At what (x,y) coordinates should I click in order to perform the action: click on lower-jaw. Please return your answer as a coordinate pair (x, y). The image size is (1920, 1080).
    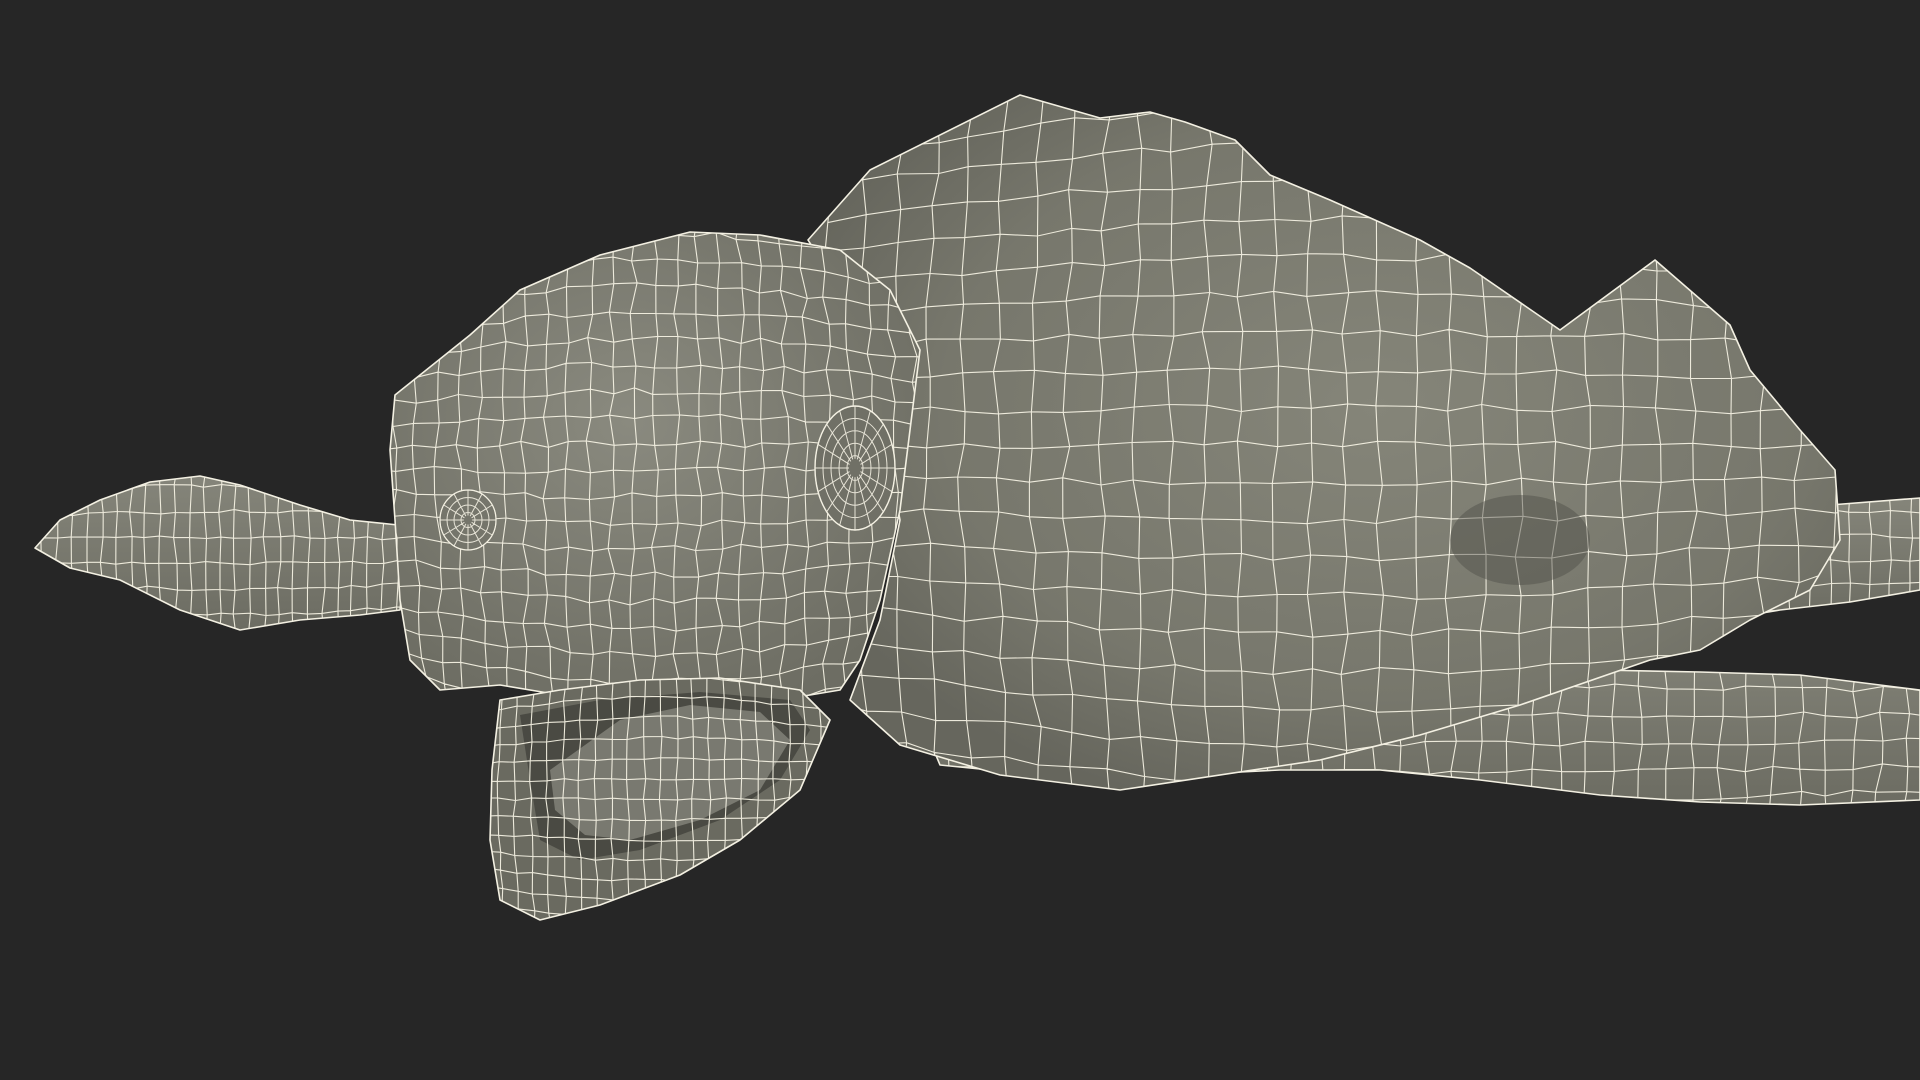
    Looking at the image, I should click on (660, 799).